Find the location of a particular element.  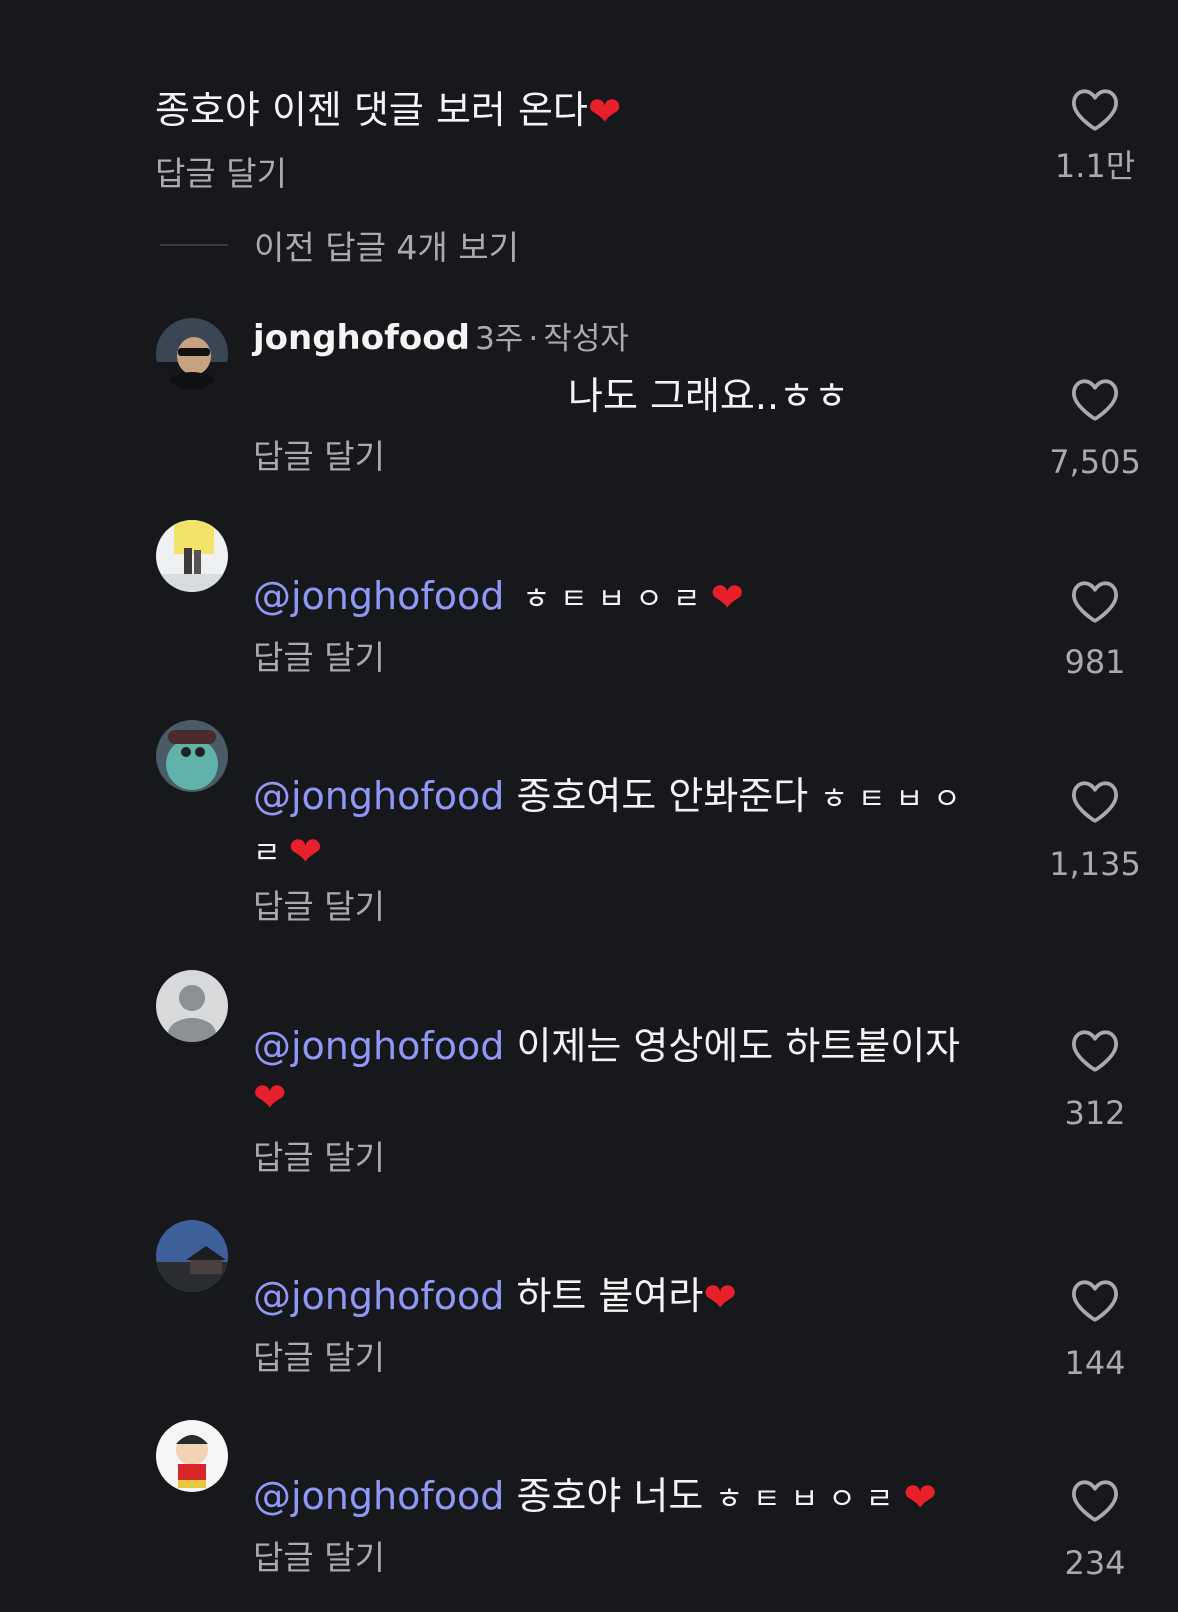

author-name: jonghofood is located at coordinates (361, 338).